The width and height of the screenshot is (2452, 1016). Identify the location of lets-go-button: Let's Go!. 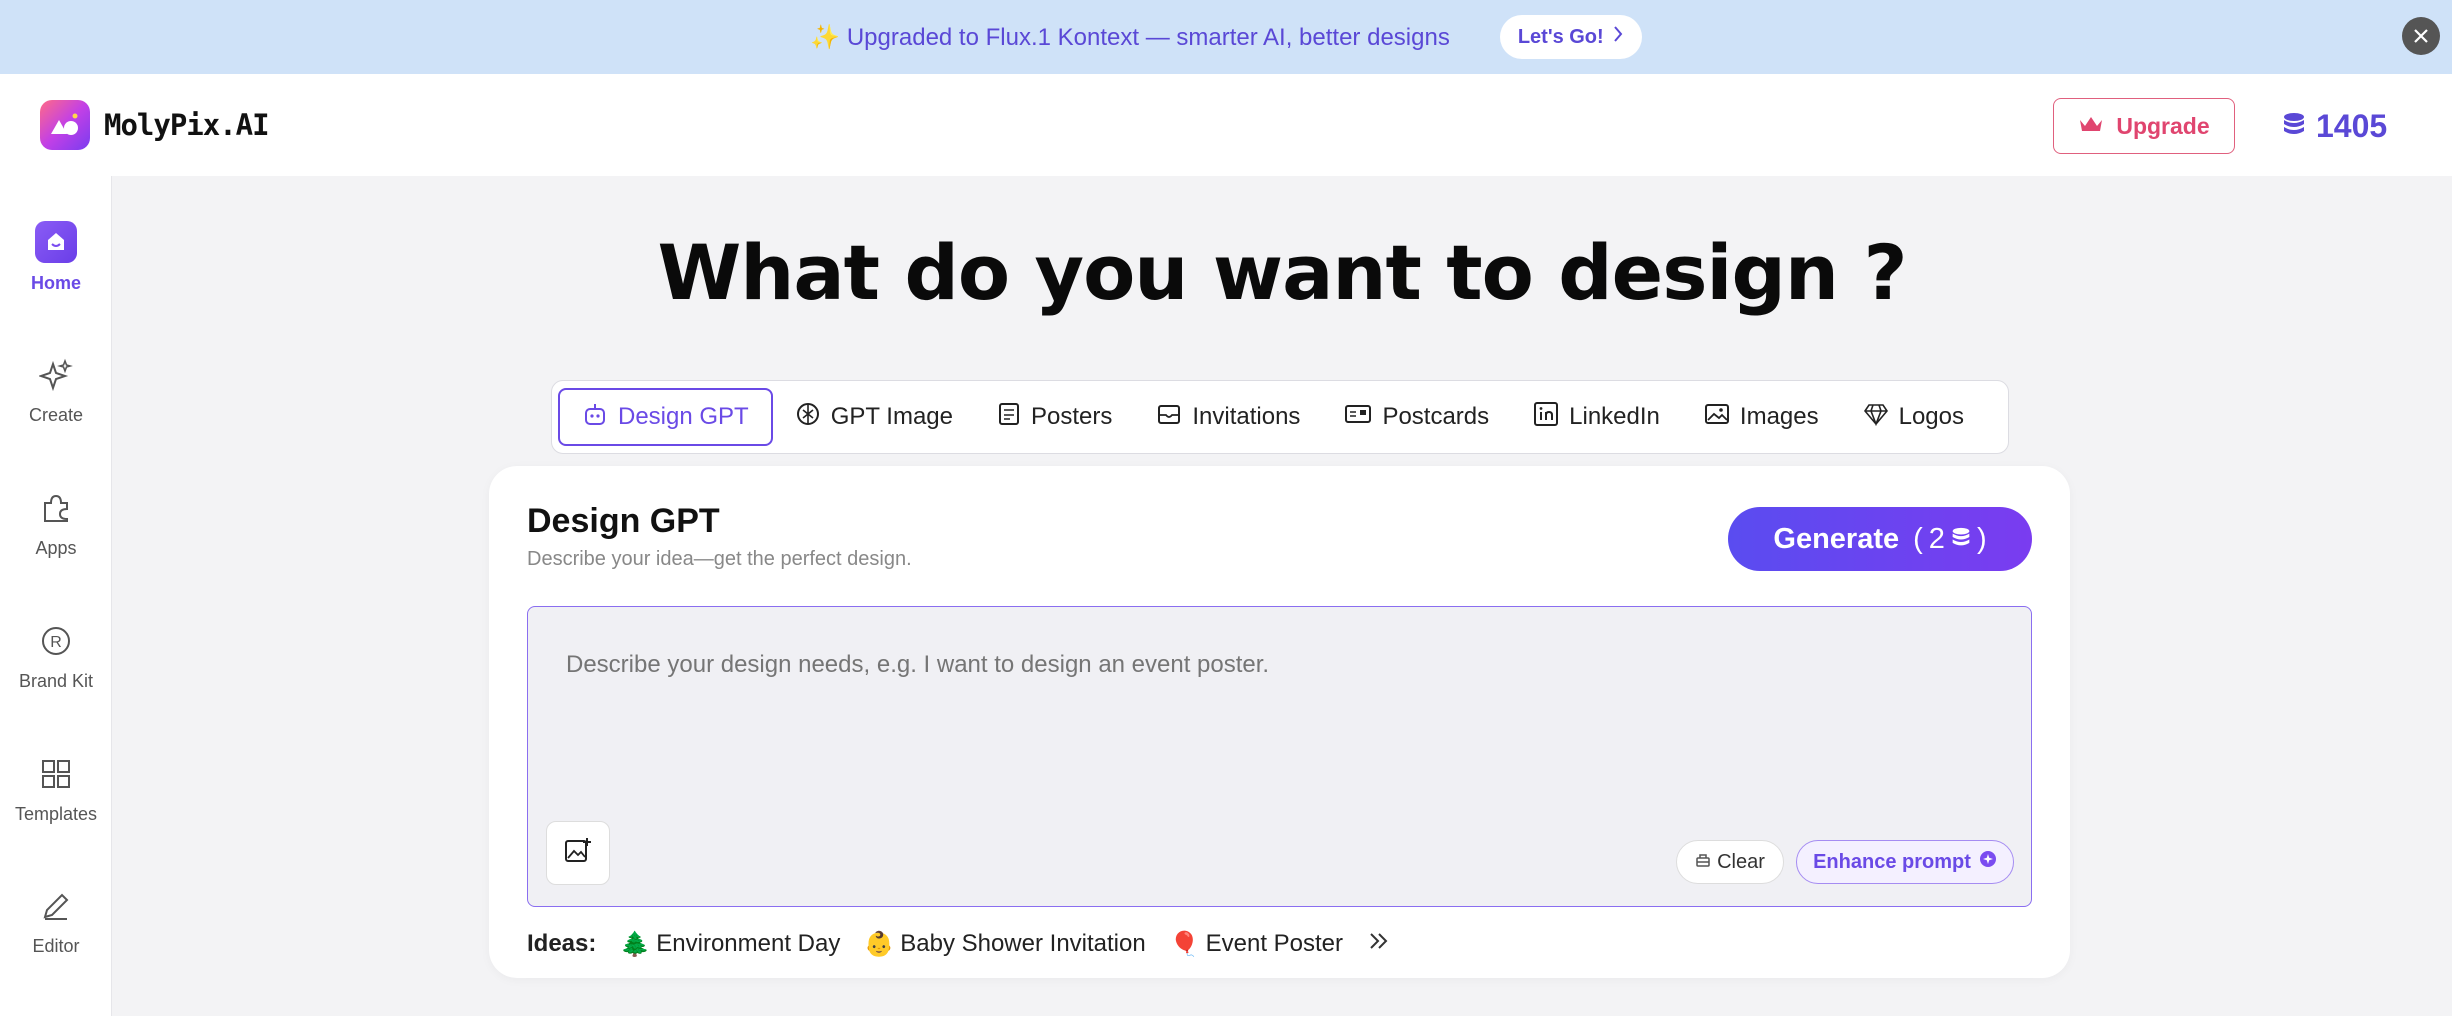
(1570, 37).